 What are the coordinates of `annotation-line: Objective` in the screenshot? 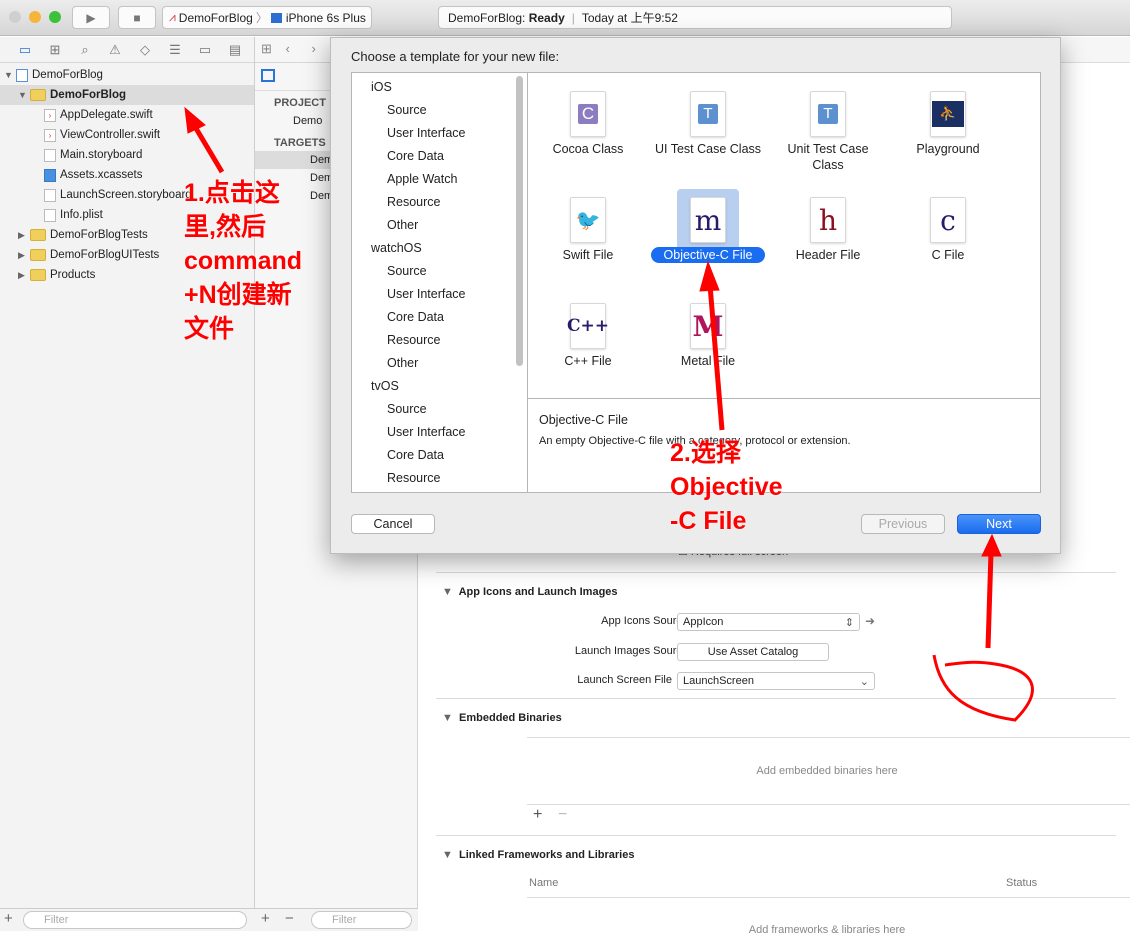 It's located at (726, 487).